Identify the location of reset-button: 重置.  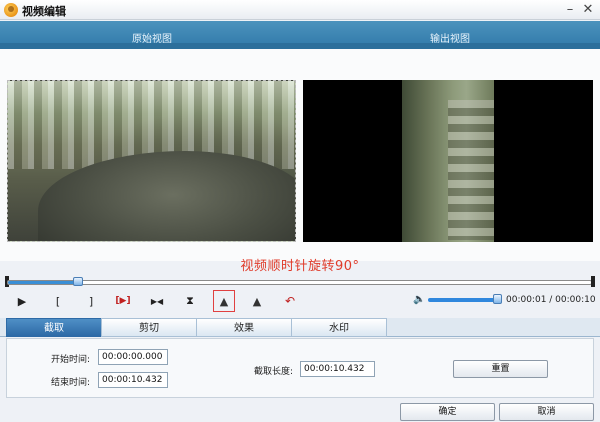
(500, 369).